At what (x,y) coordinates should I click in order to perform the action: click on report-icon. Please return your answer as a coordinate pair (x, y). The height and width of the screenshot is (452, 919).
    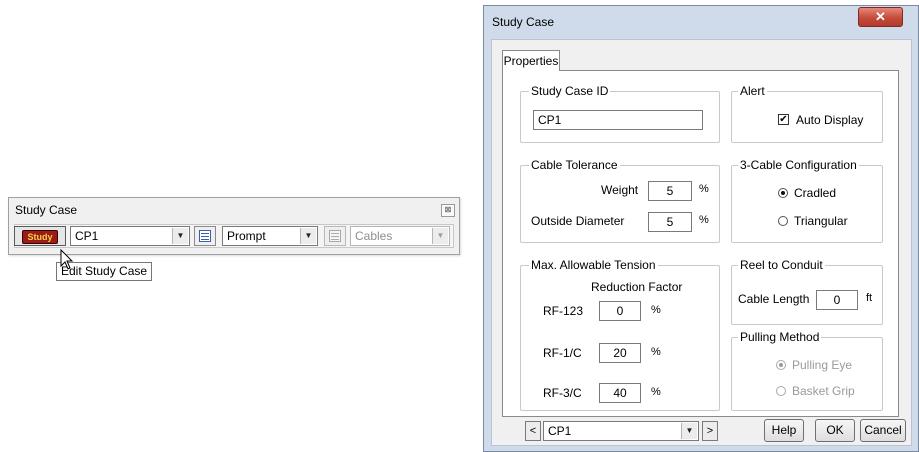
    Looking at the image, I should click on (335, 236).